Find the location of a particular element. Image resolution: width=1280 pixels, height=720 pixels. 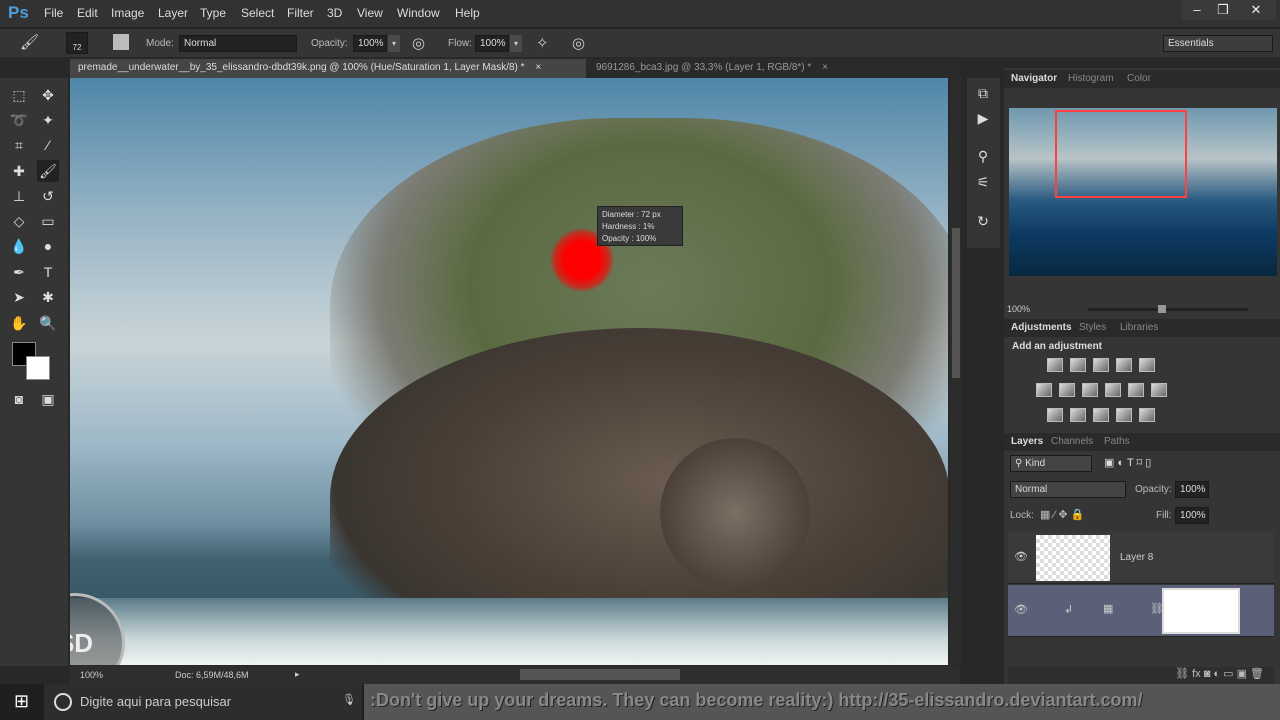

flow-dropdown: ▾ is located at coordinates (516, 43).